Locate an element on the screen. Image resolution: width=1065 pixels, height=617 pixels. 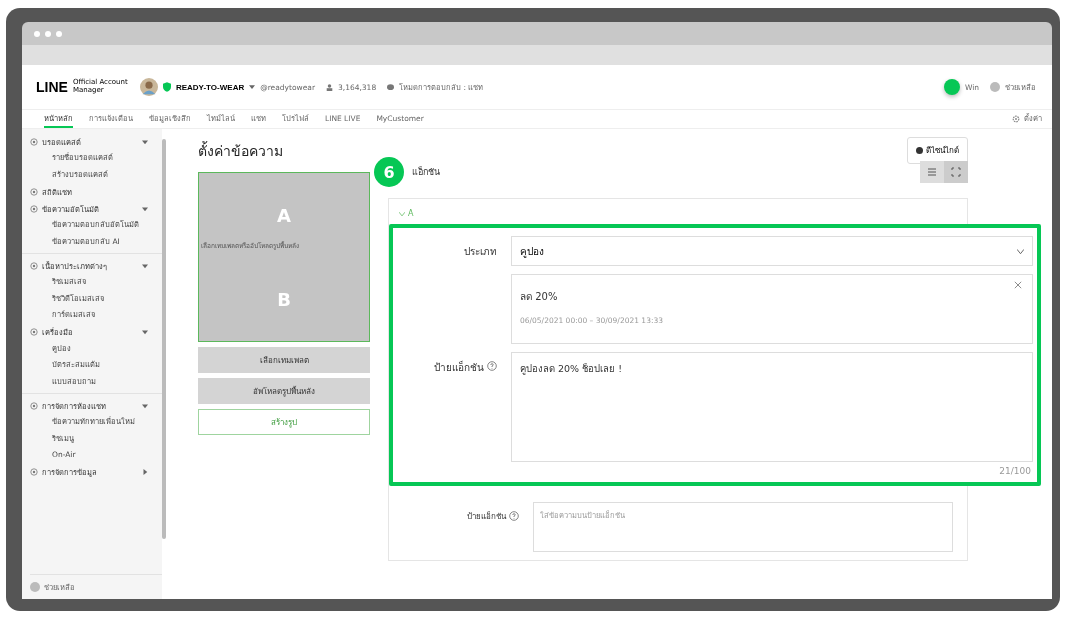
account-name: READY-TO-WEAR is located at coordinates (210, 87).